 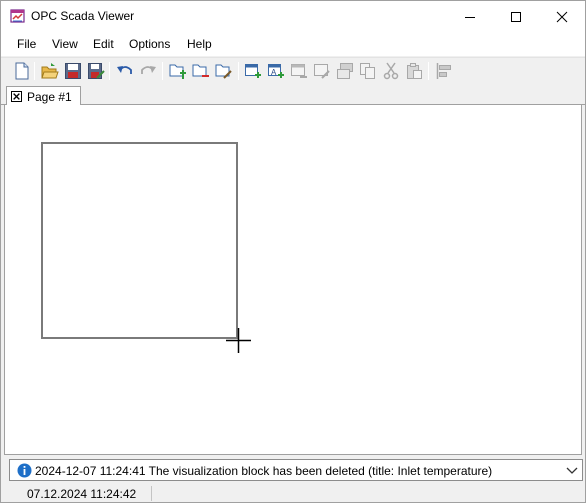 I want to click on add-block-icon, so click(x=253, y=71).